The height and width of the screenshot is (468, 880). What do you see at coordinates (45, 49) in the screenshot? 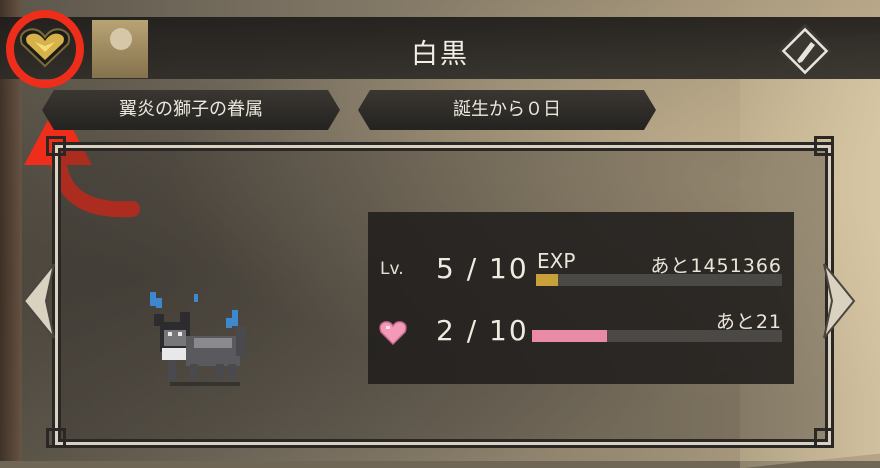
I see `highlight-circle` at bounding box center [45, 49].